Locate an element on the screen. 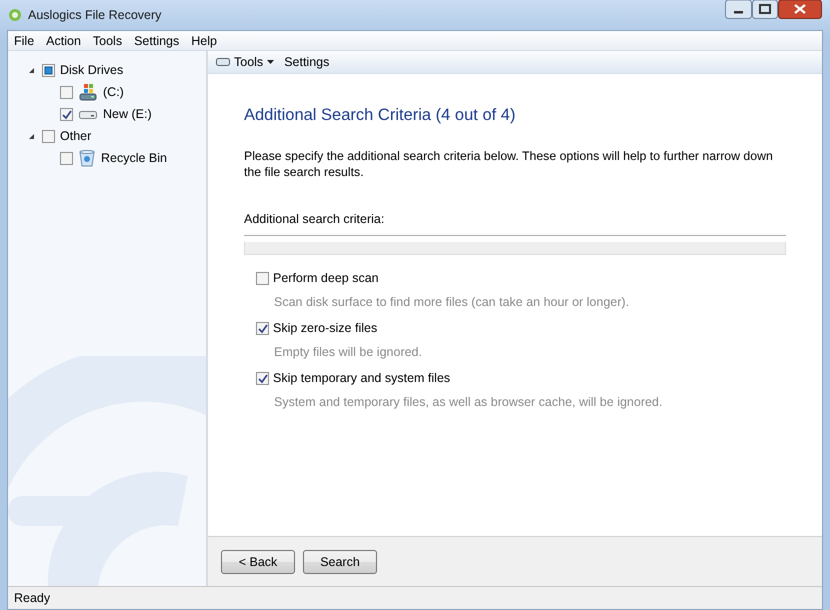  tree-item: Other is located at coordinates (76, 136).